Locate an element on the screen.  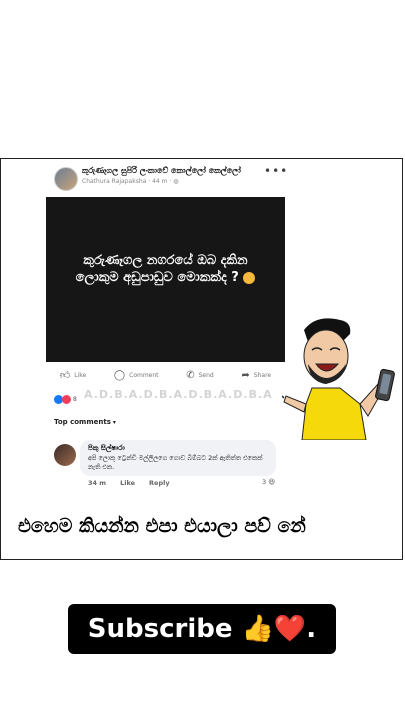
post-actions: 👍︎ Like ◯ Comment ✆ Send ➦ Share is located at coordinates (165, 375).